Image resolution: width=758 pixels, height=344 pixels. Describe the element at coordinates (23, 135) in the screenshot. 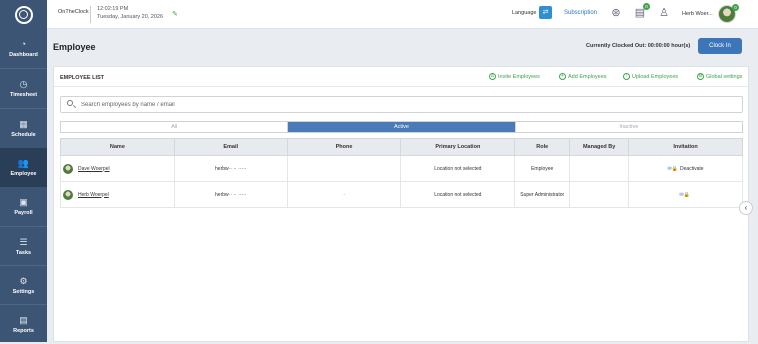

I see `sidebar-item-label: Schedule` at that location.